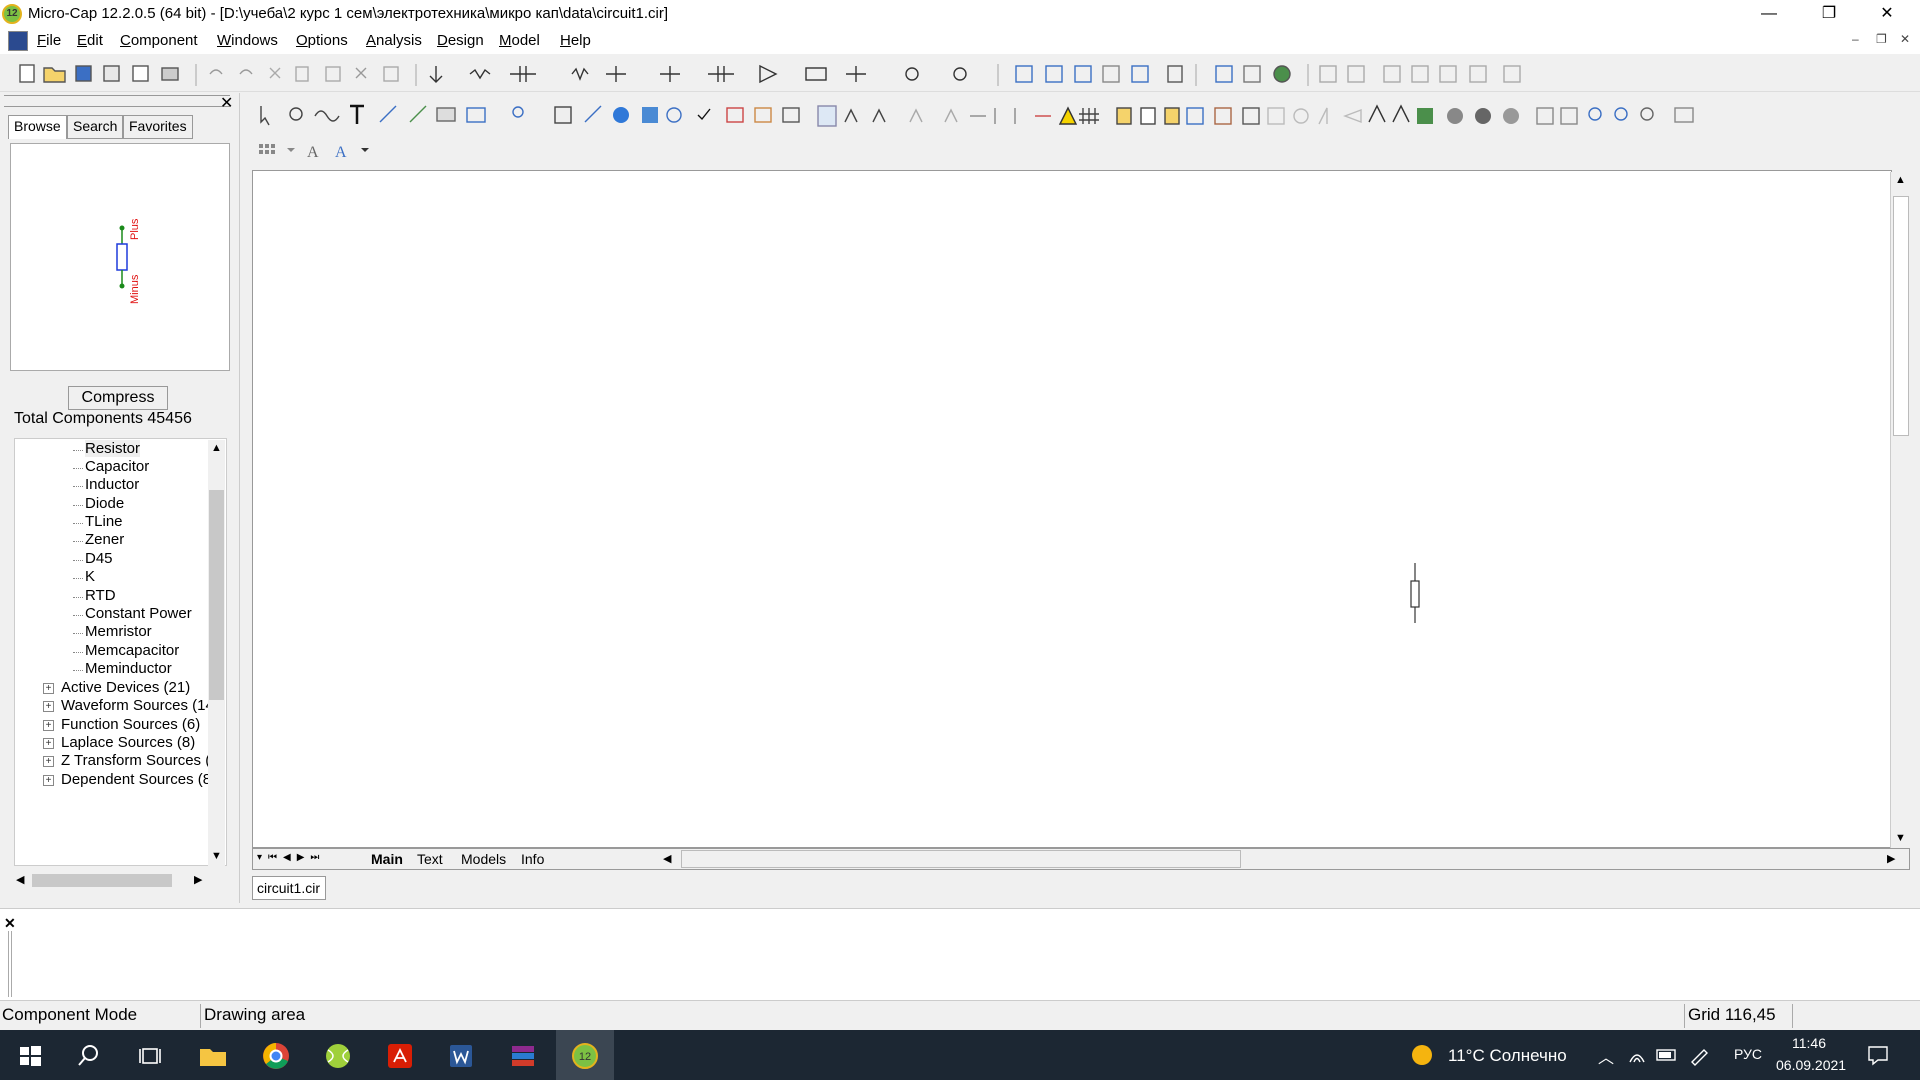 This screenshot has height=1080, width=1920. I want to click on mdi-close-button: ✕, so click(1905, 39).